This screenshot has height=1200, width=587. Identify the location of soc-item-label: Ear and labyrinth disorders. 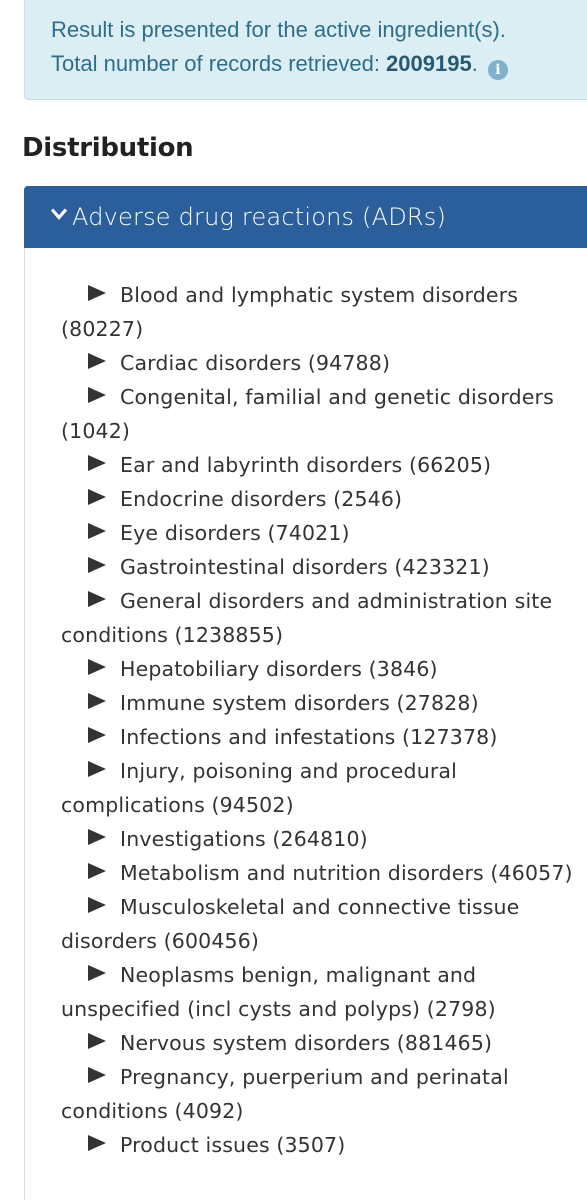
(261, 465).